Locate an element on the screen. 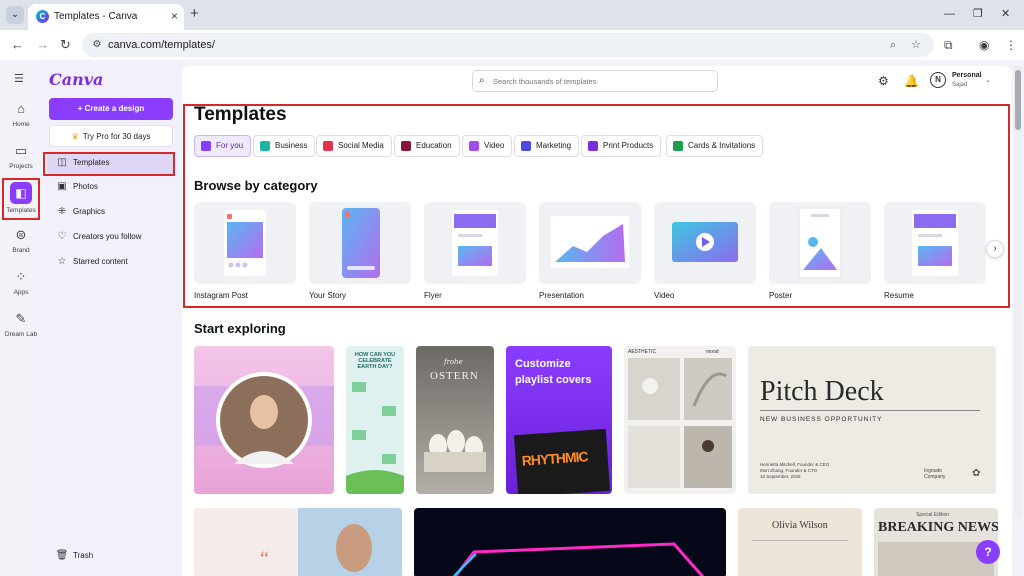  template-tile-earth-day: HOW CAN YOU CELEBRATE EARTH DAY? is located at coordinates (375, 420).